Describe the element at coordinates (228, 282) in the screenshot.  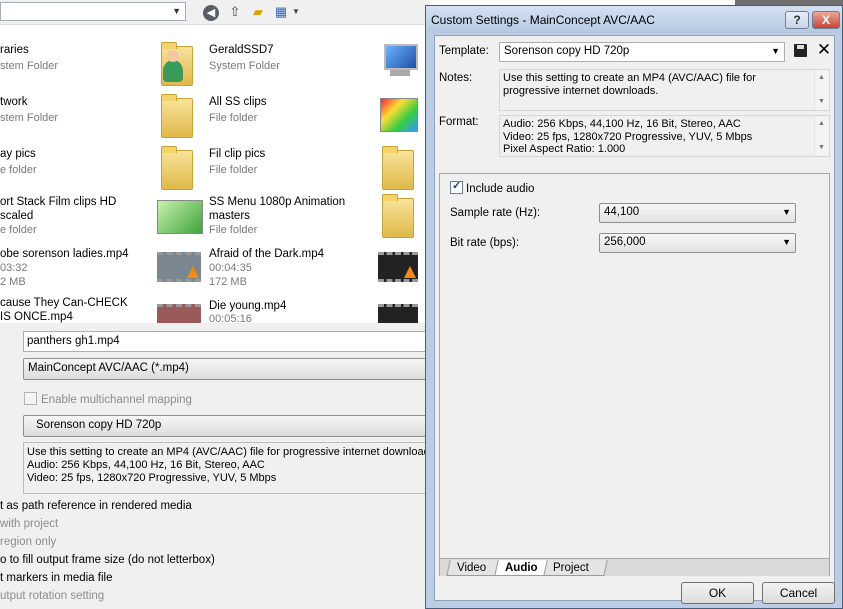
I see `file-size: 172 MB` at that location.